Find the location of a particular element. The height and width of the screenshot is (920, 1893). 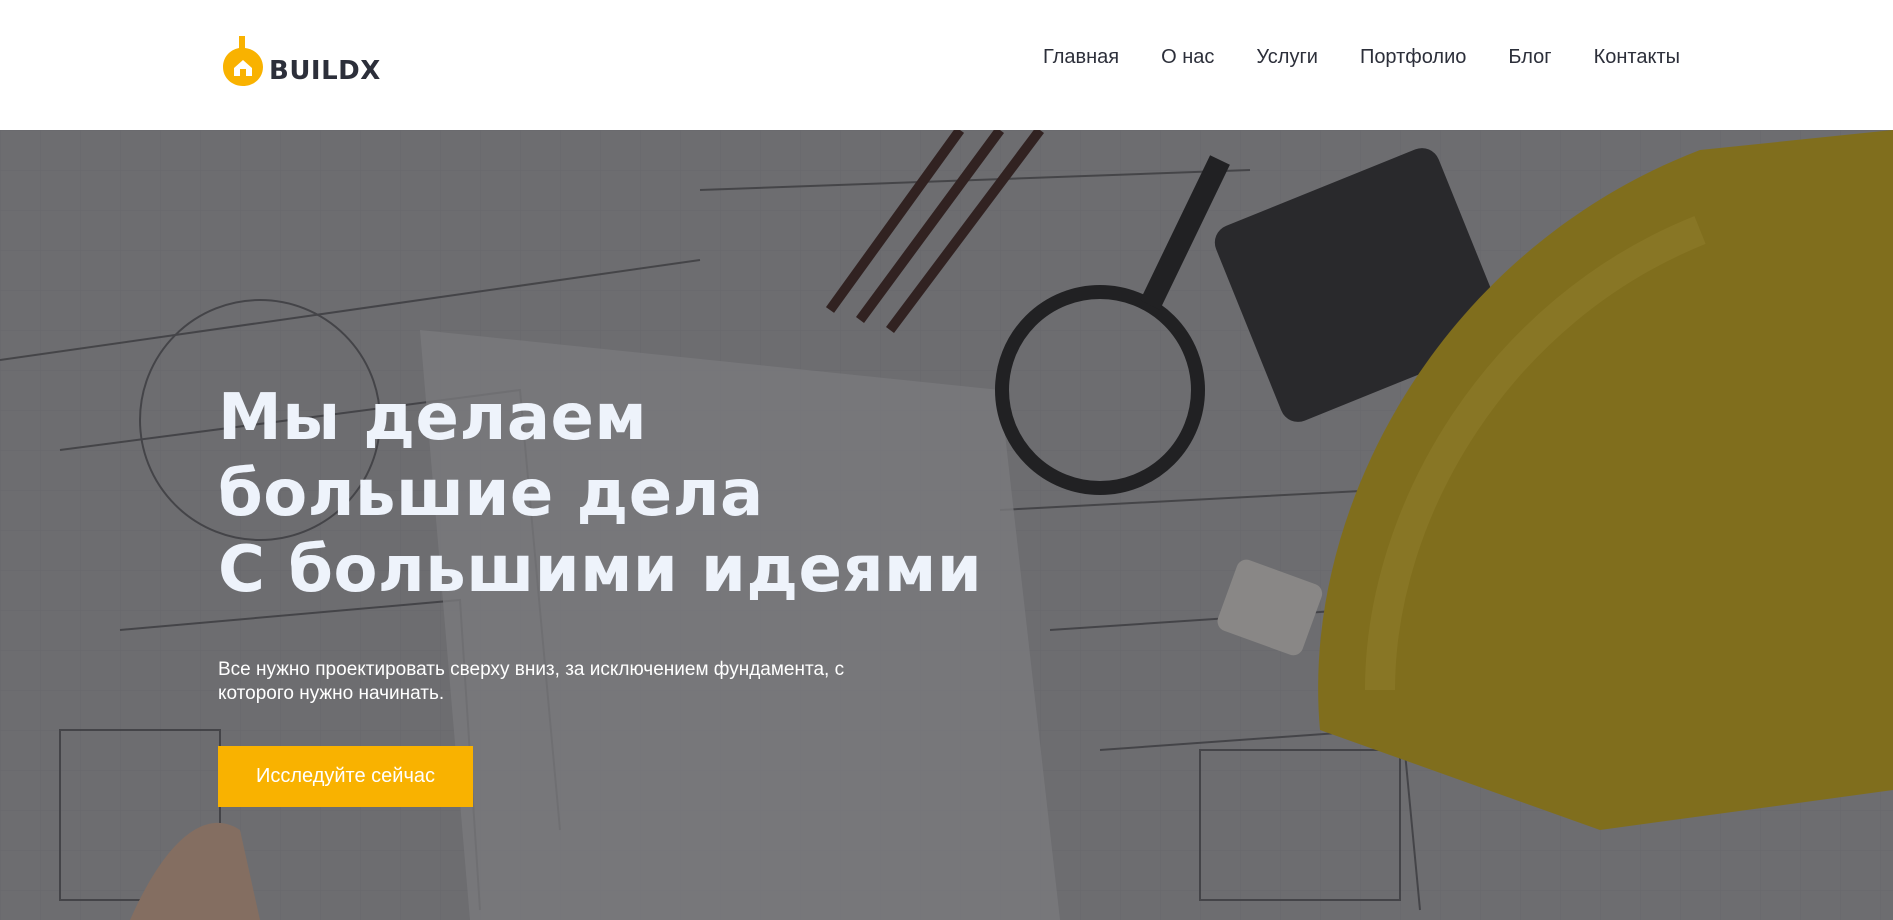

brand-name: BUILDX is located at coordinates (325, 71).